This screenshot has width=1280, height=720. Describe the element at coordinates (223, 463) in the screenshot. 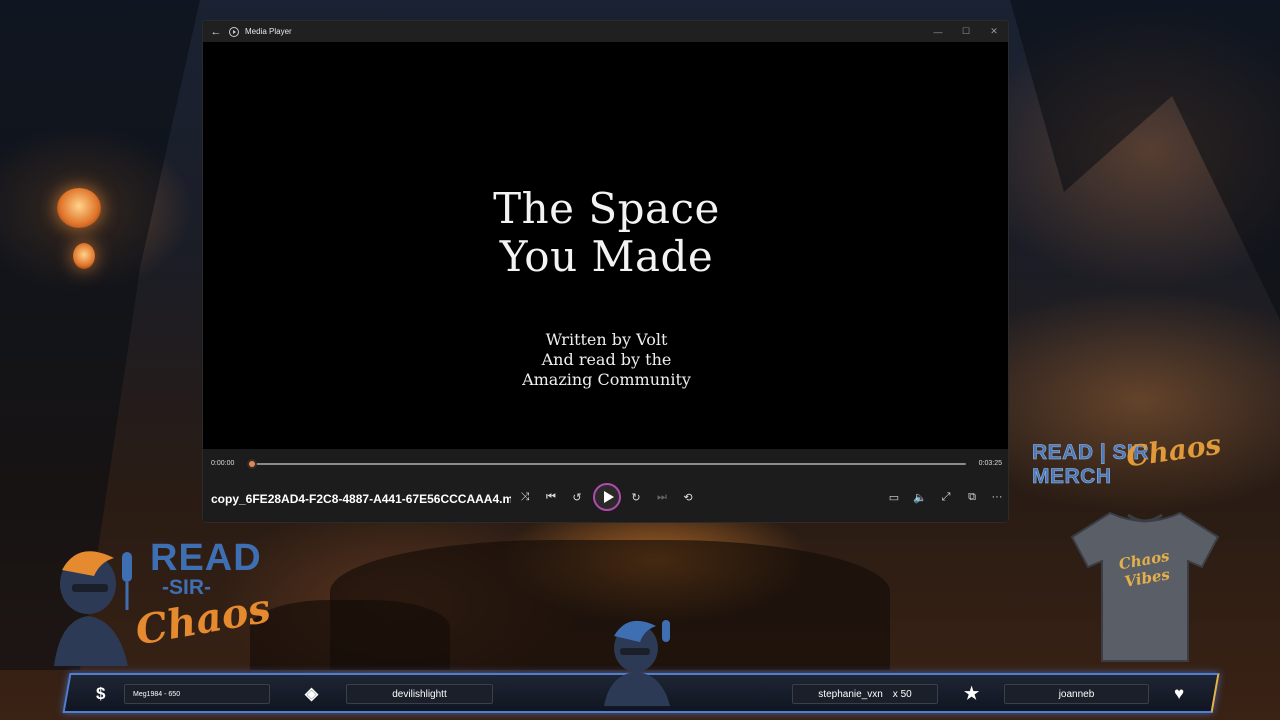

I see `current-time: 0:00:00` at that location.